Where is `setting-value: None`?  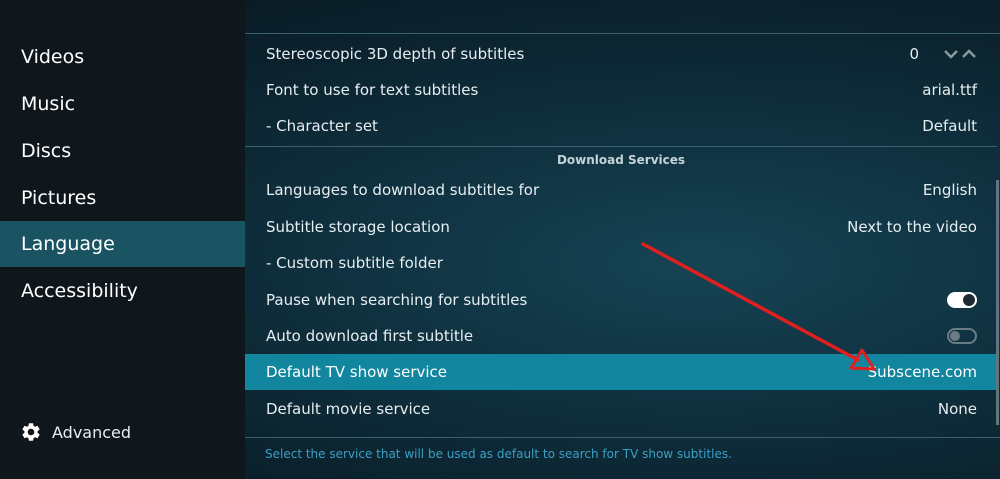 setting-value: None is located at coordinates (957, 409).